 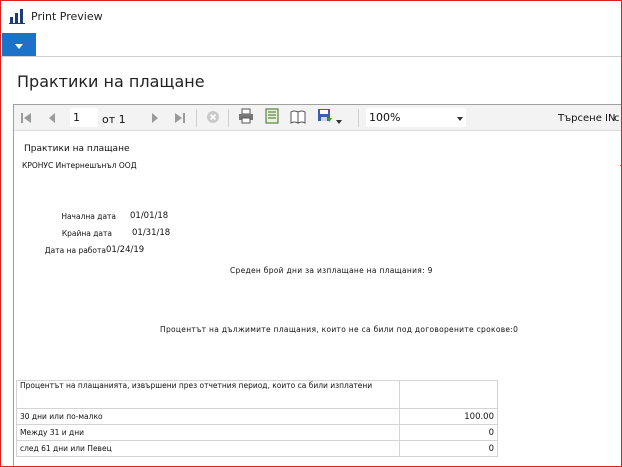 What do you see at coordinates (325, 118) in the screenshot?
I see `save-export-icon` at bounding box center [325, 118].